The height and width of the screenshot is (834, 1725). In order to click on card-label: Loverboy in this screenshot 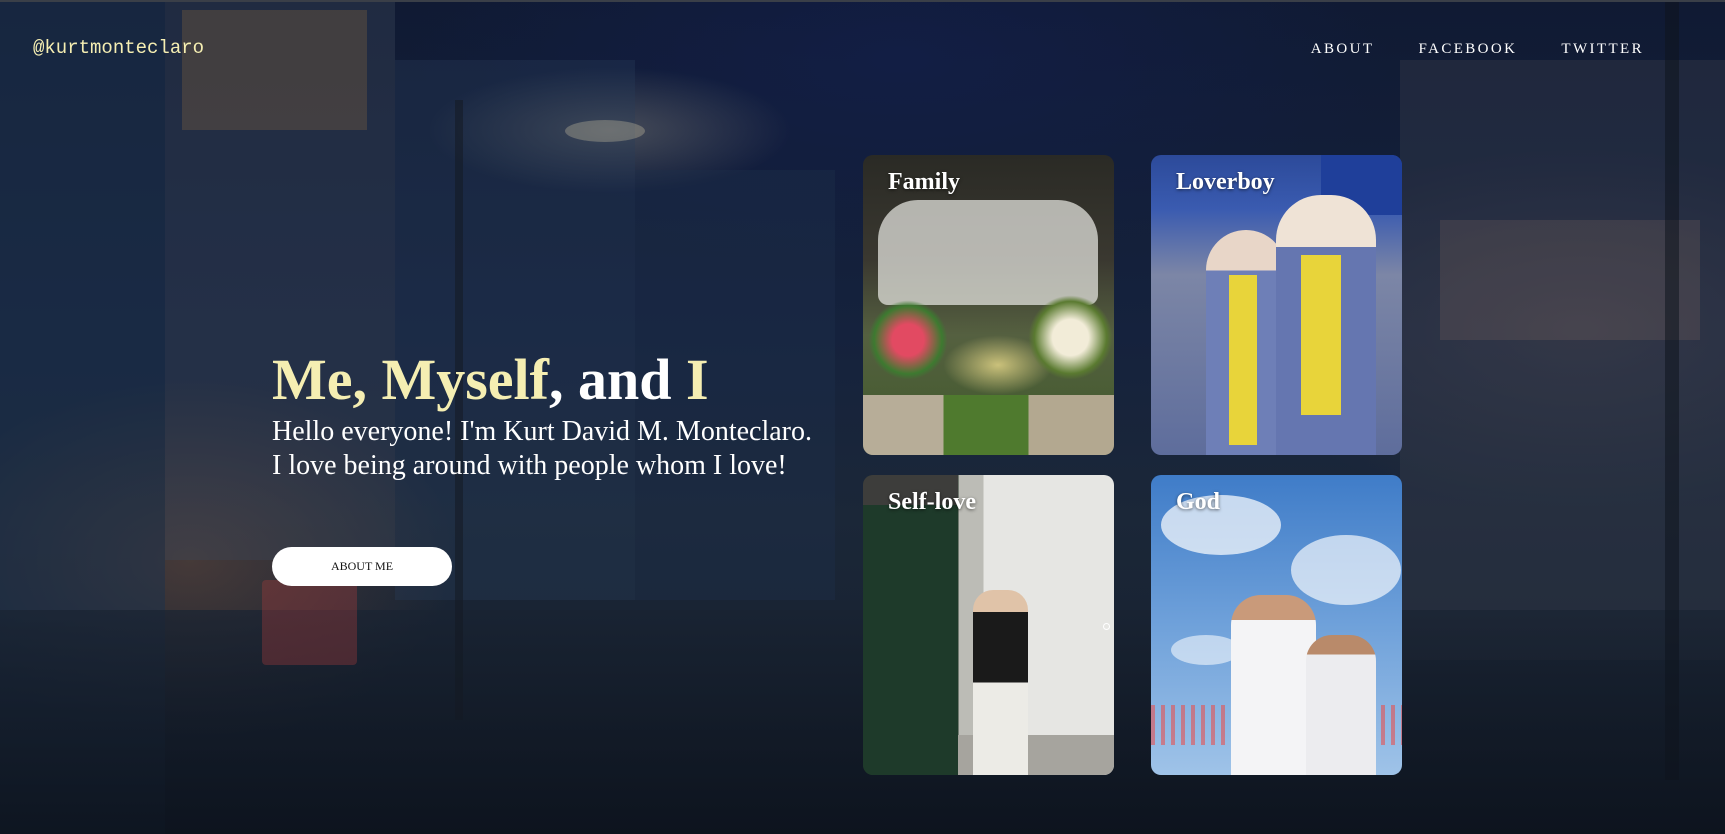, I will do `click(1225, 182)`.